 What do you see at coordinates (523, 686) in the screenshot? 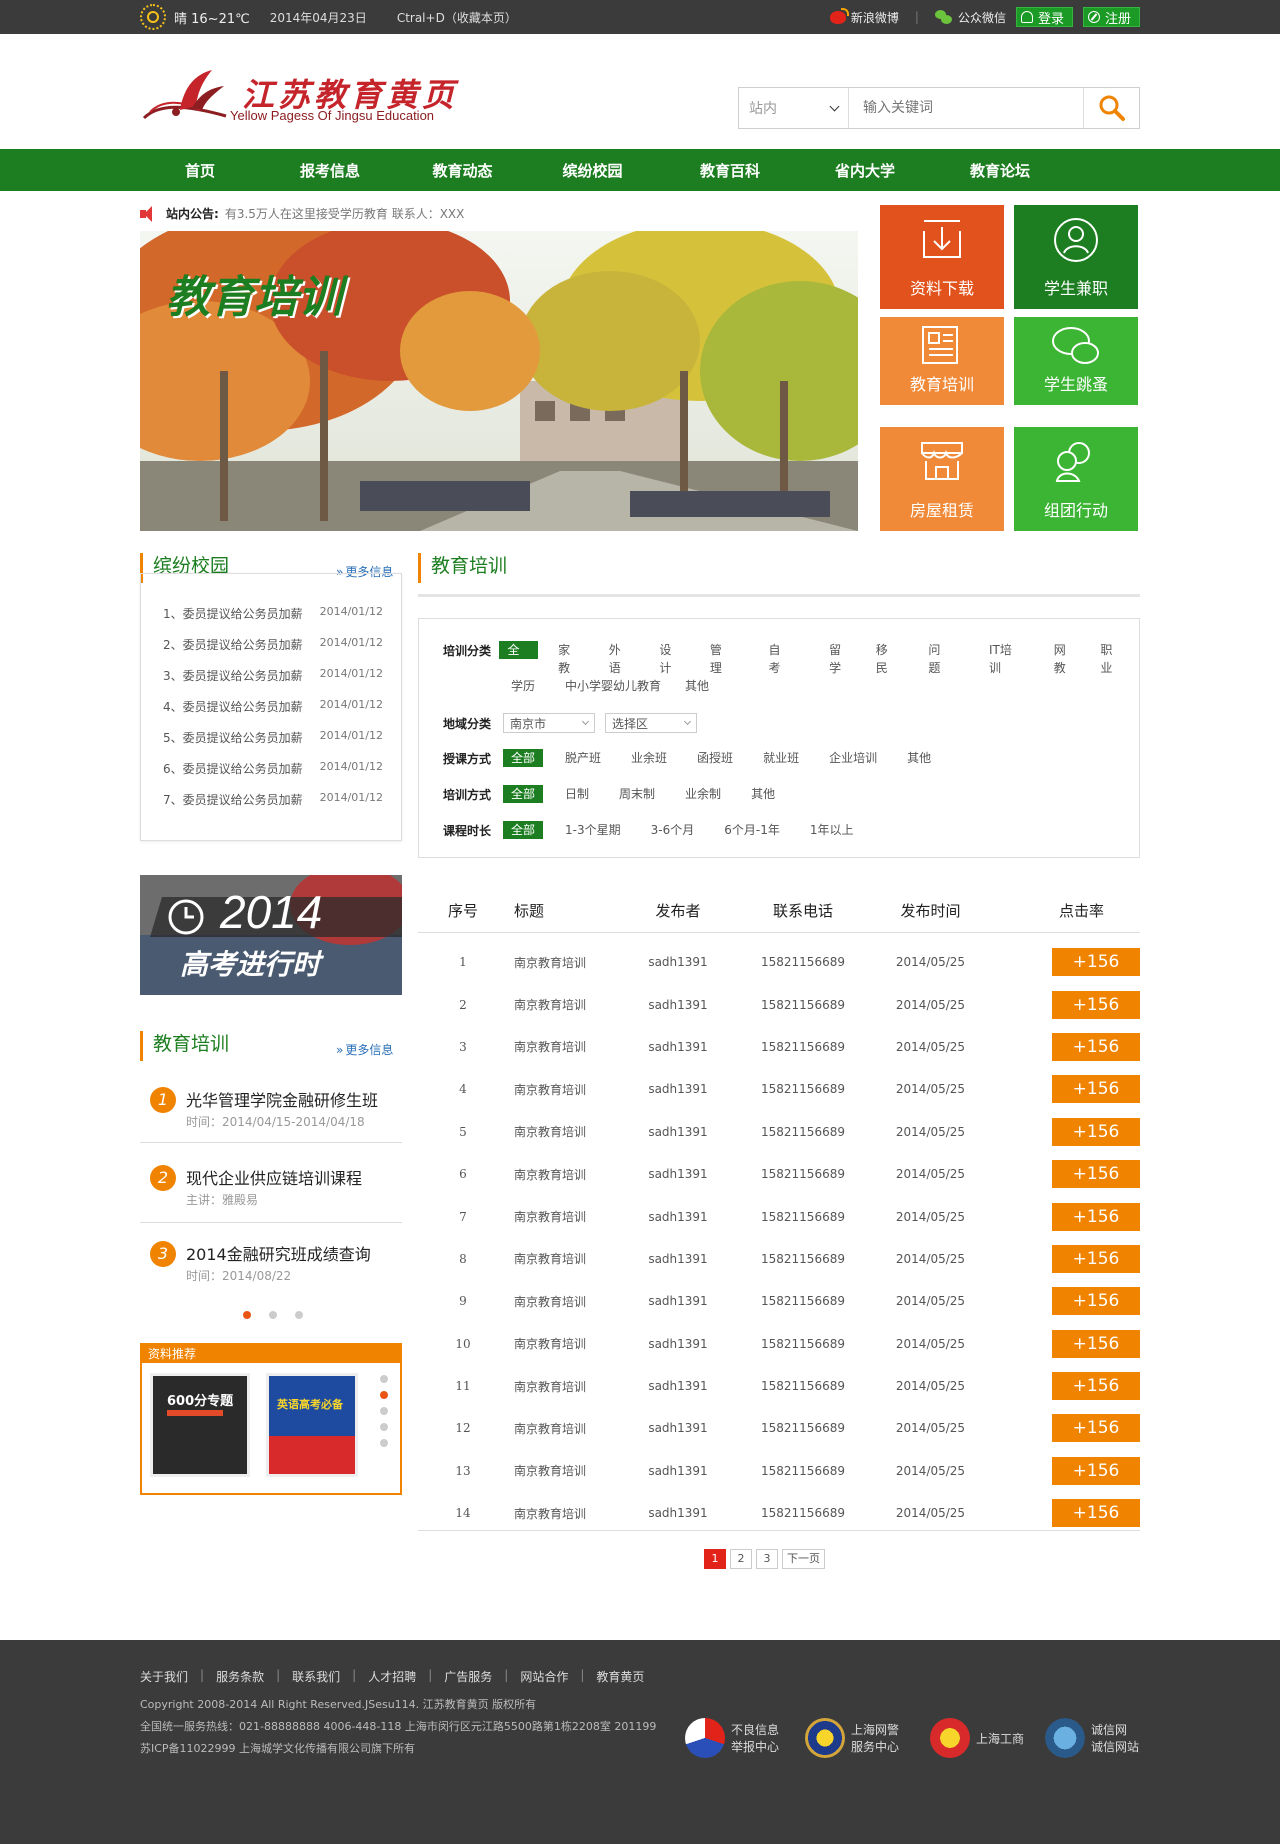
I see `filter-option: 学历` at bounding box center [523, 686].